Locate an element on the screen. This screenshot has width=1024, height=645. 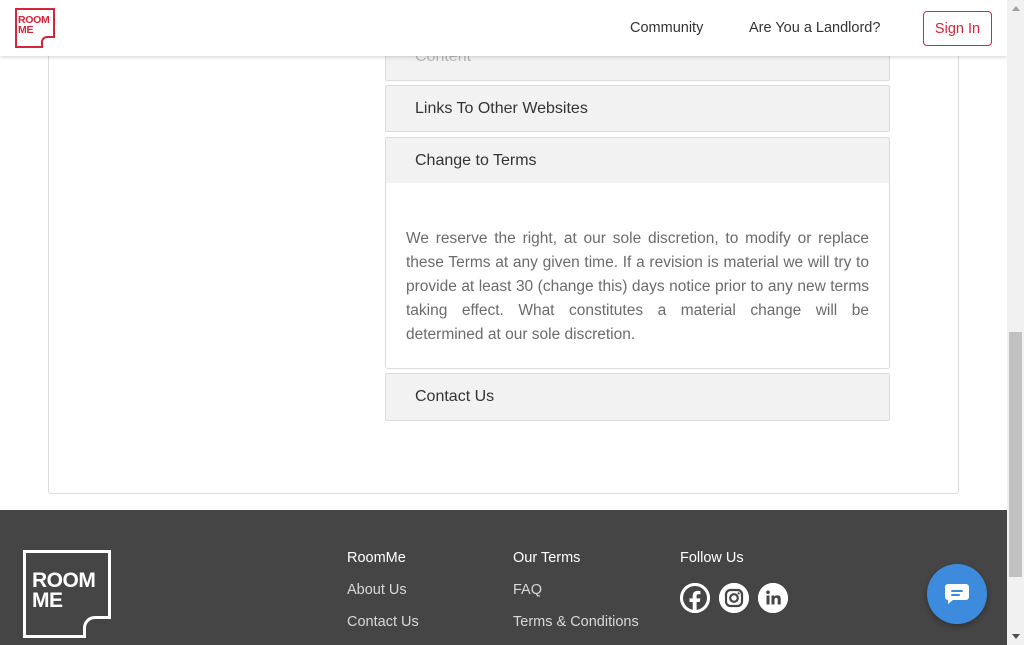
footer-heading-our-terms: Our Terms is located at coordinates (547, 558).